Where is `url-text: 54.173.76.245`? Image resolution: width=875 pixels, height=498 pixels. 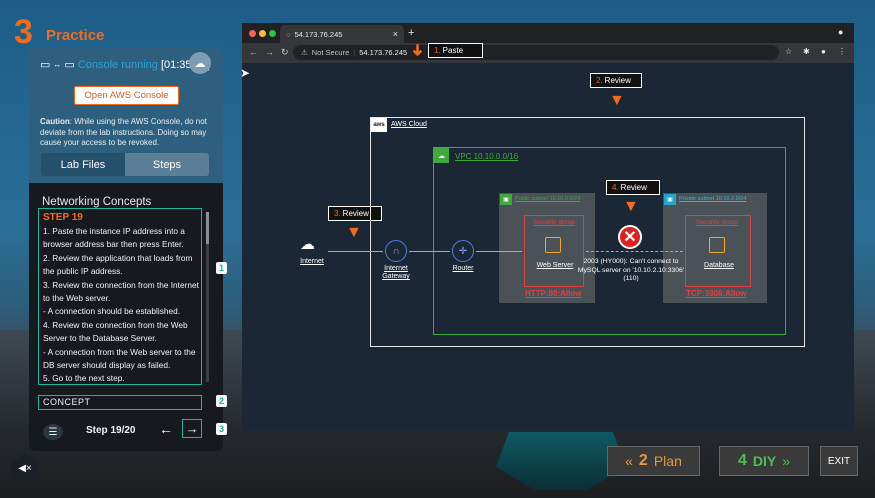
url-text: 54.173.76.245 is located at coordinates (383, 52).